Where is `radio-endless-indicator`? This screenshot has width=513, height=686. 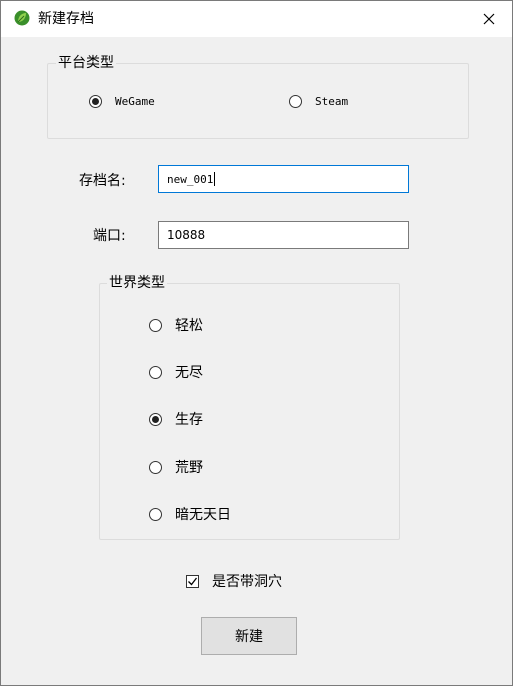
radio-endless-indicator is located at coordinates (155, 372).